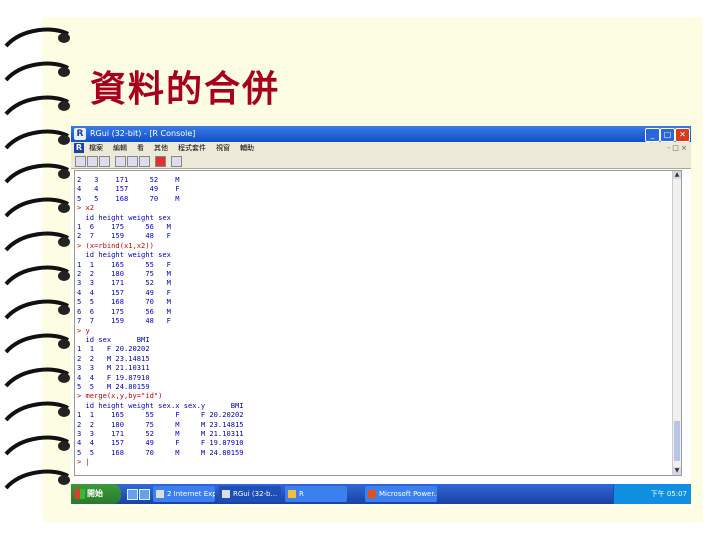 This screenshot has width=720, height=540. What do you see at coordinates (669, 494) in the screenshot?
I see `clock: 下午 05:07` at bounding box center [669, 494].